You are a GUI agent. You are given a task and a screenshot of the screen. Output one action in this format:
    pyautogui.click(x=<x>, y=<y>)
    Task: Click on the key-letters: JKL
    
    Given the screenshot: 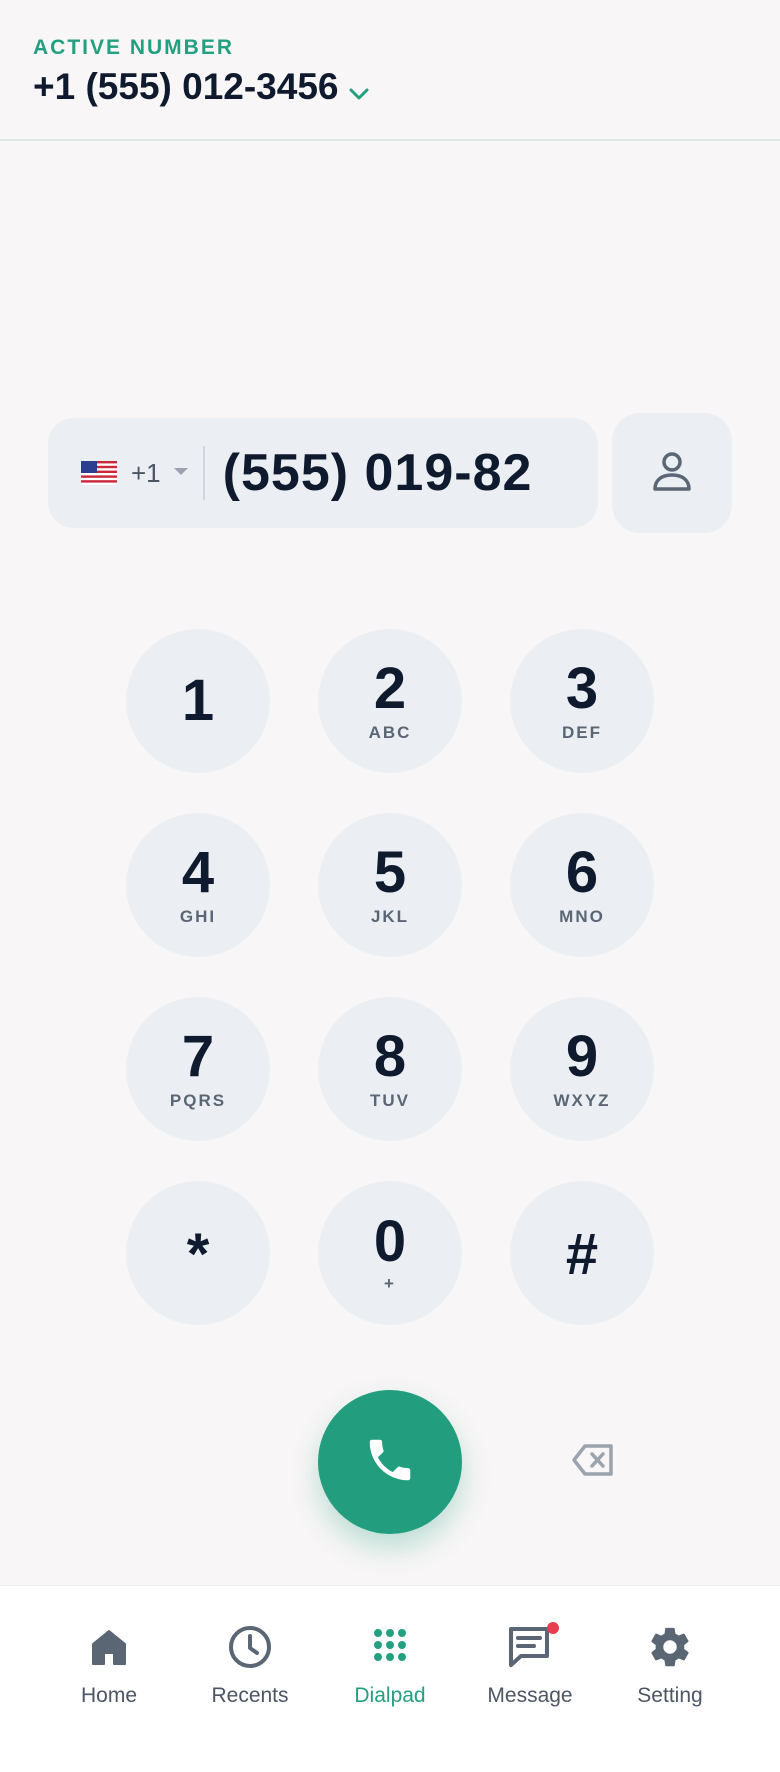 What is the action you would take?
    pyautogui.click(x=390, y=916)
    